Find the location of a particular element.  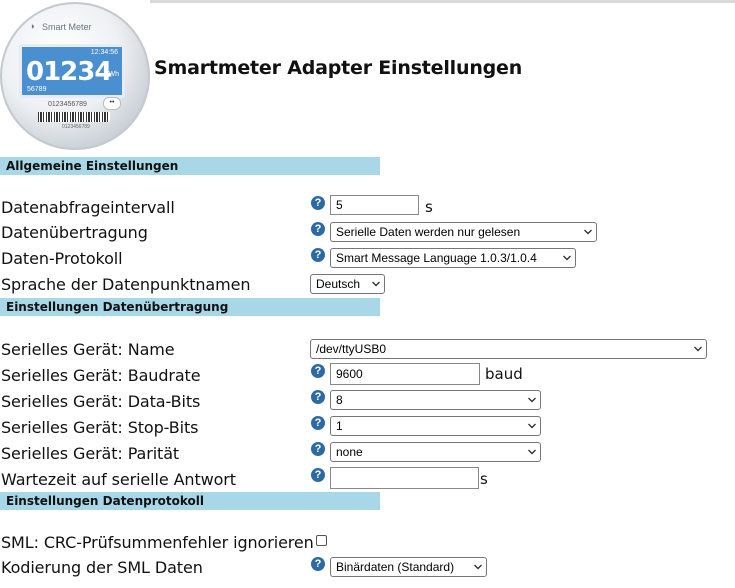

databits-select-value: 8 is located at coordinates (339, 400).